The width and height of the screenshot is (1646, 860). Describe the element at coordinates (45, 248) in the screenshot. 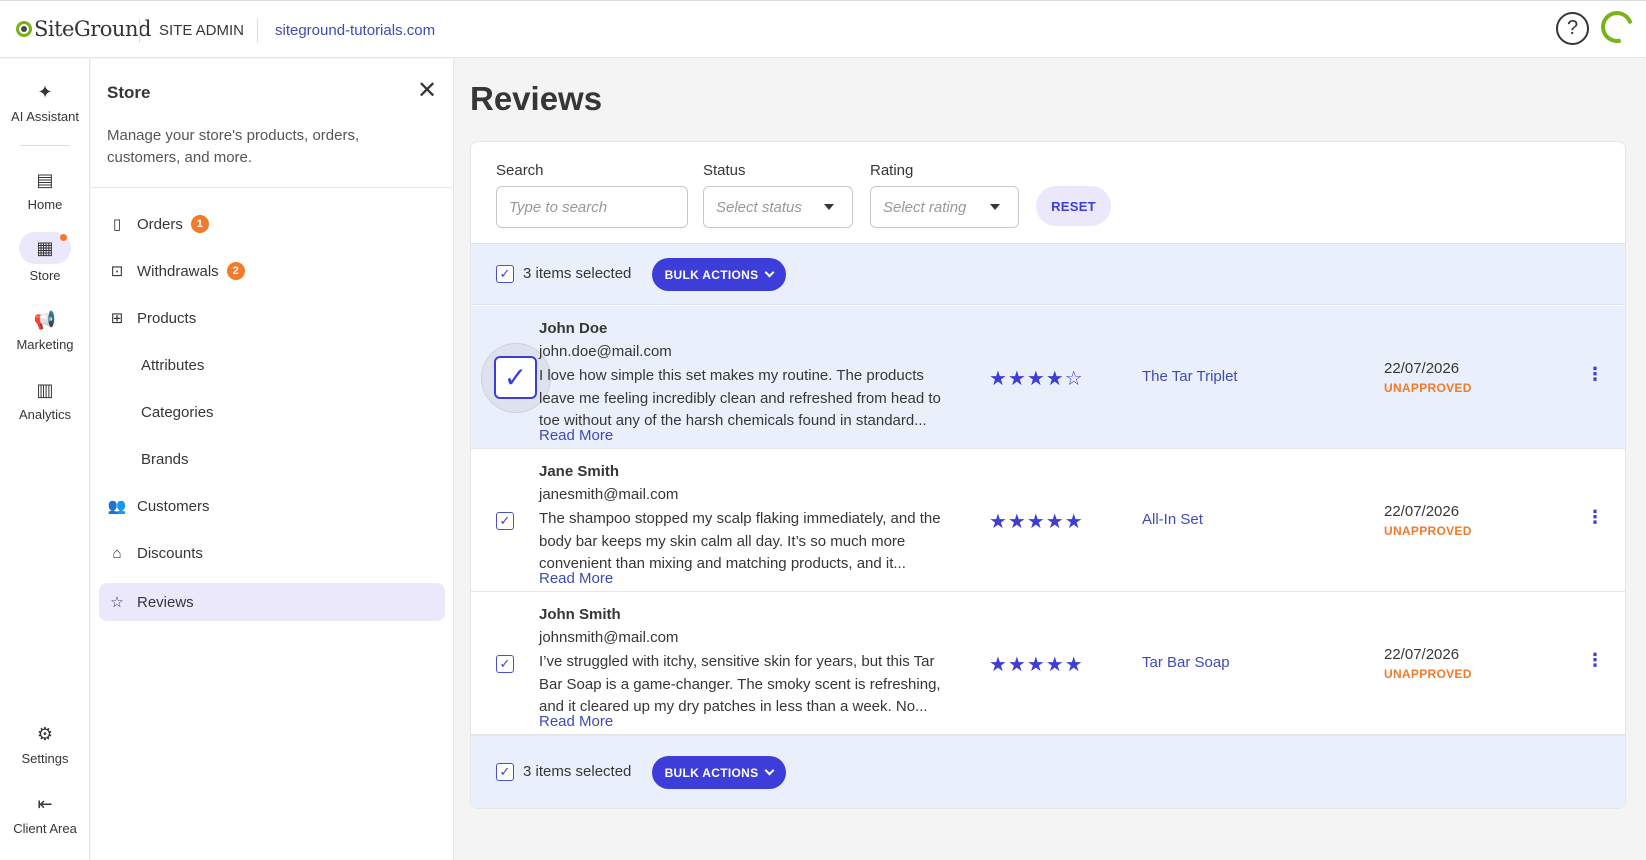

I see `store-icon: ▦` at that location.